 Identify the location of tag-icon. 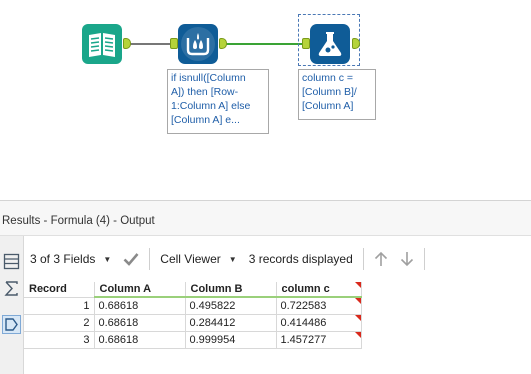
(11, 324).